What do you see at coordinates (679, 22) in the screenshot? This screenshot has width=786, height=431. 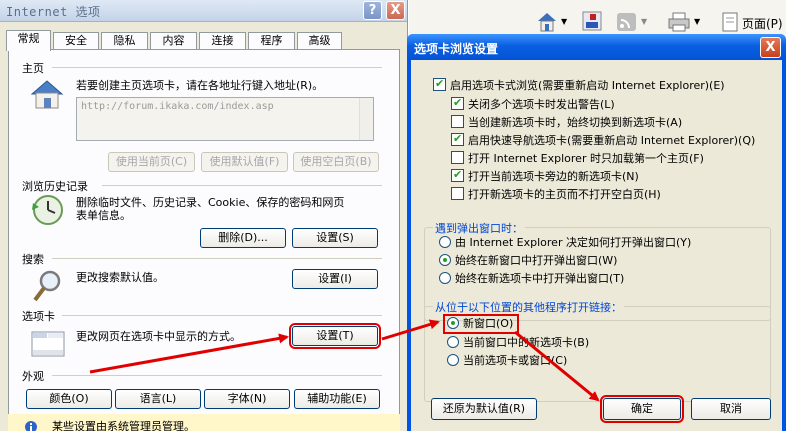 I see `print-icon` at bounding box center [679, 22].